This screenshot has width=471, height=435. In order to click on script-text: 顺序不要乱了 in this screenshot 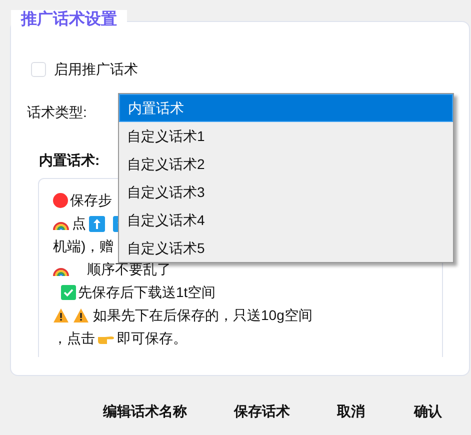, I will do `click(129, 269)`.